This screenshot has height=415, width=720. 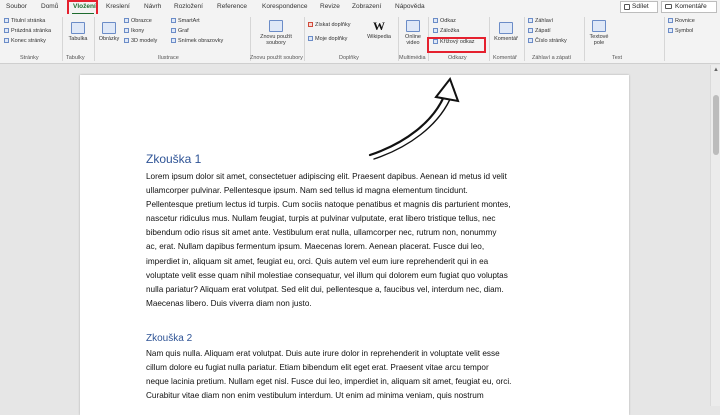 What do you see at coordinates (109, 28) in the screenshot?
I see `picture-icon` at bounding box center [109, 28].